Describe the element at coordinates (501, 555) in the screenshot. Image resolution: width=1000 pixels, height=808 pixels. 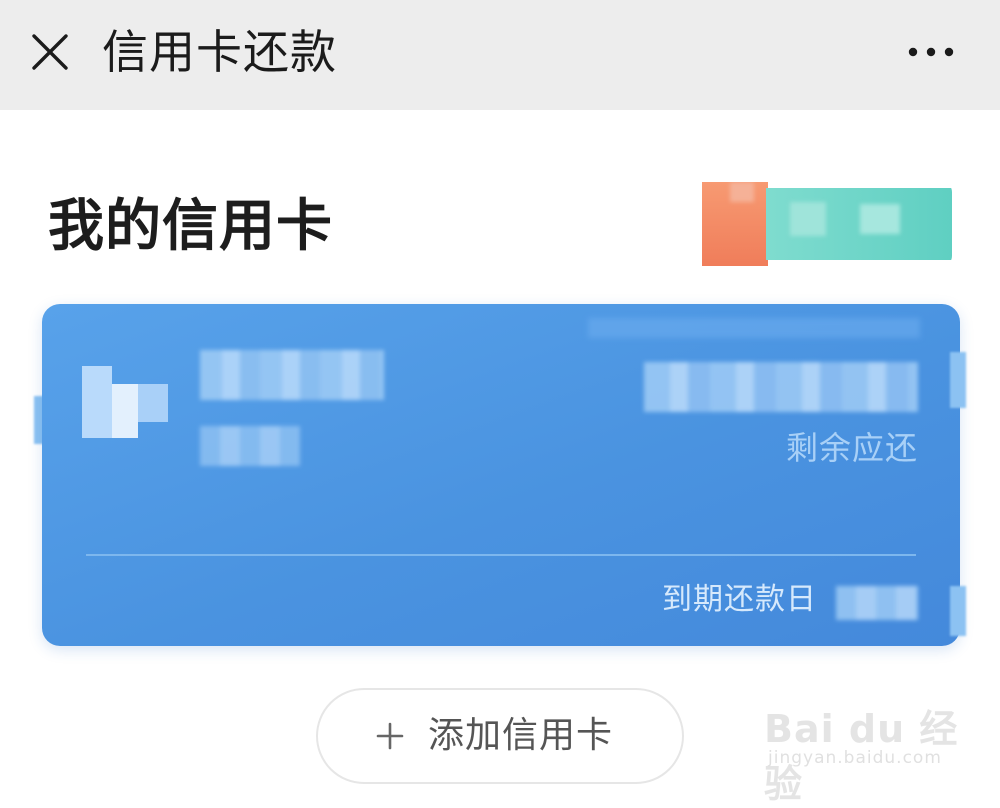
I see `card-divider` at that location.